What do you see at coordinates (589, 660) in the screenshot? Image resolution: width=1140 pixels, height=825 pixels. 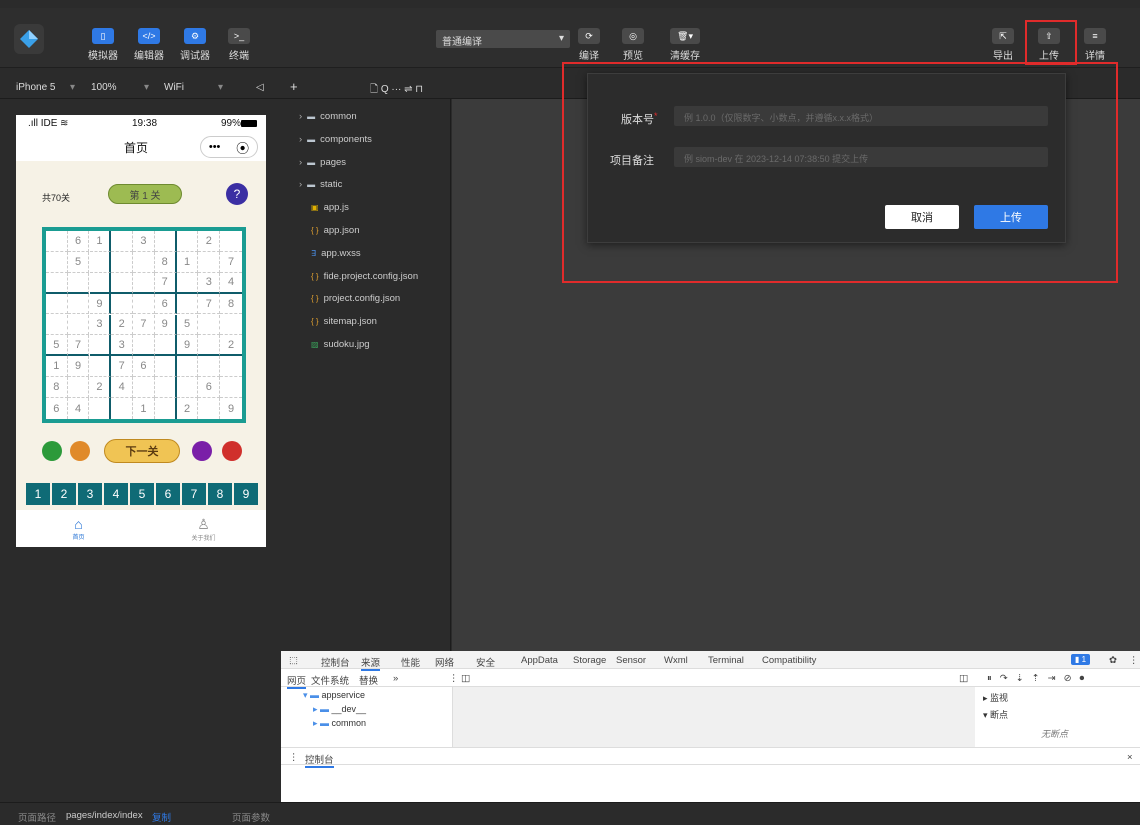 I see `devtools-tab: Storage` at bounding box center [589, 660].